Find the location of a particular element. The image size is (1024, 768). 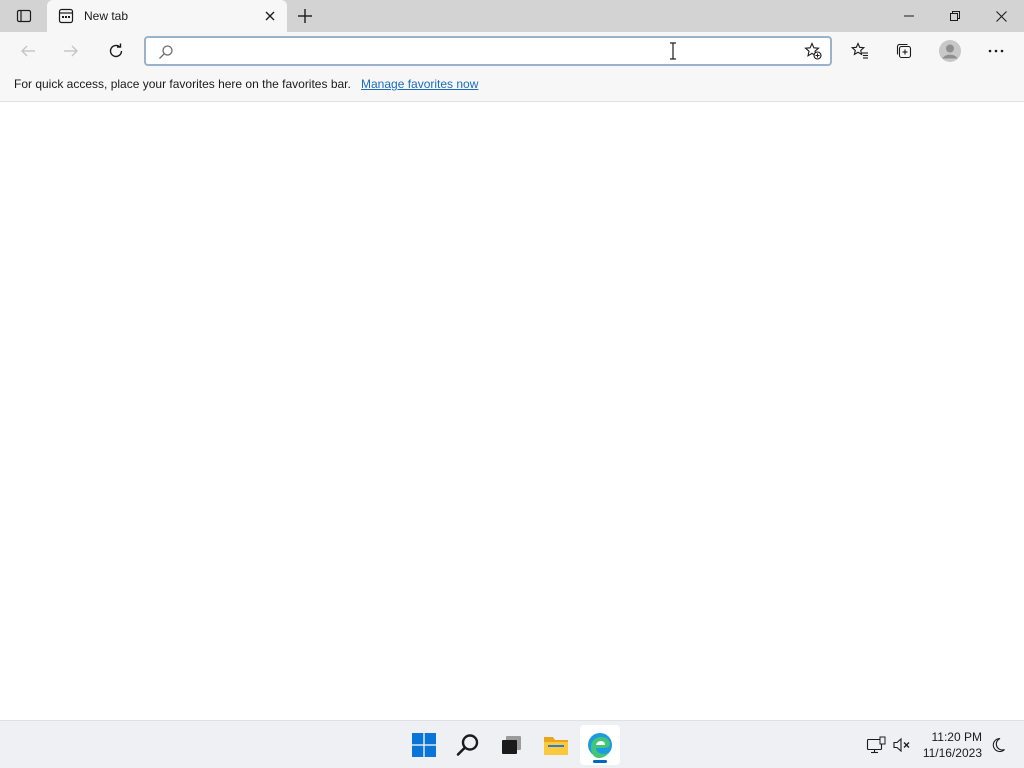

arrow-right-icon is located at coordinates (71, 51).